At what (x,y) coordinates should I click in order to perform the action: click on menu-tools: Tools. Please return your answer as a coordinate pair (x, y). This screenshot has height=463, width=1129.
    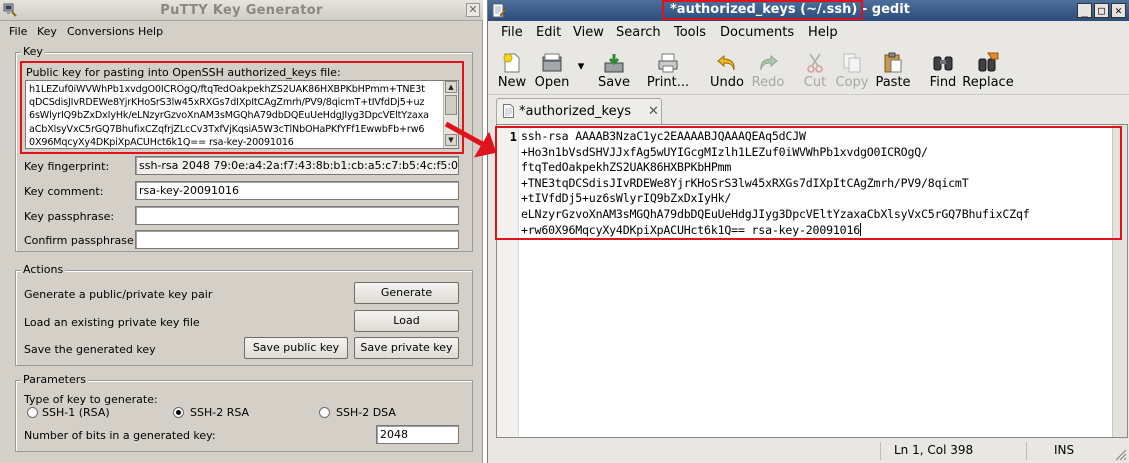
    Looking at the image, I should click on (690, 32).